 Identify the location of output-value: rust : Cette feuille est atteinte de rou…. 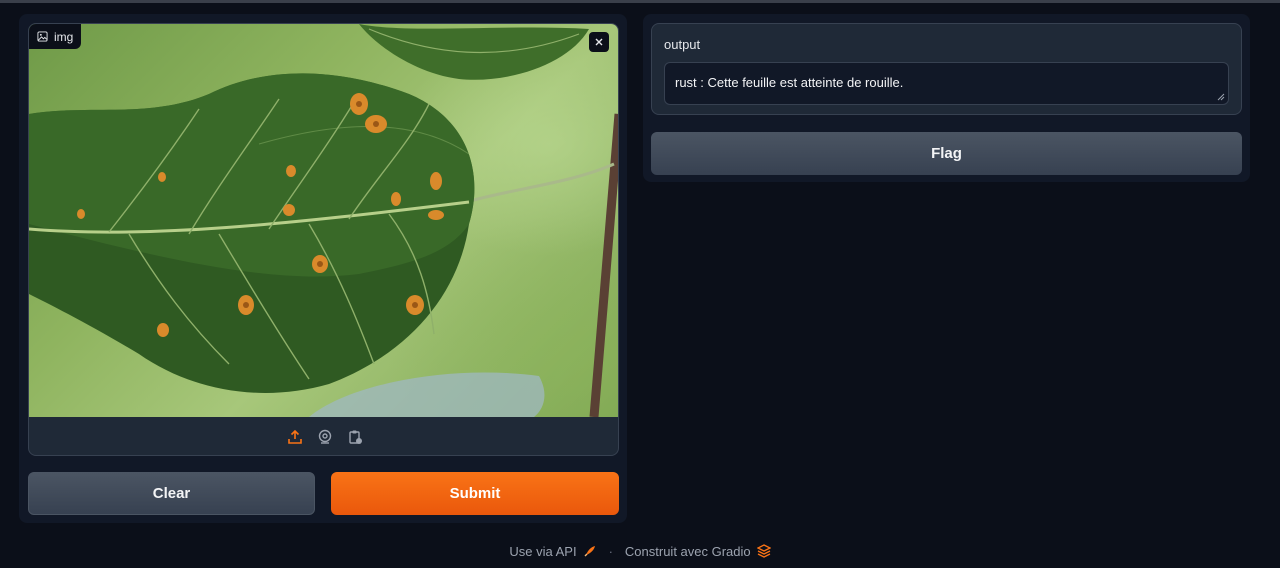
(789, 82).